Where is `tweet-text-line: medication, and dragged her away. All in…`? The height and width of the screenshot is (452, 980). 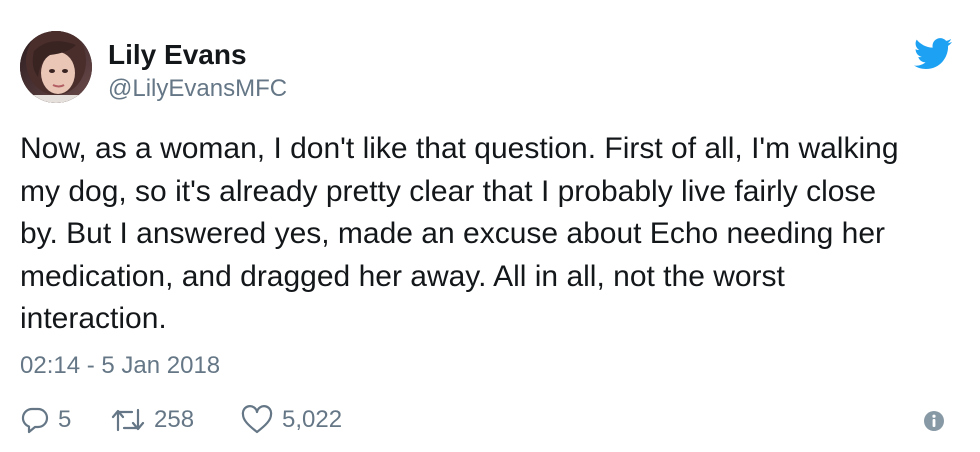
tweet-text-line: medication, and dragged her away. All in… is located at coordinates (402, 276).